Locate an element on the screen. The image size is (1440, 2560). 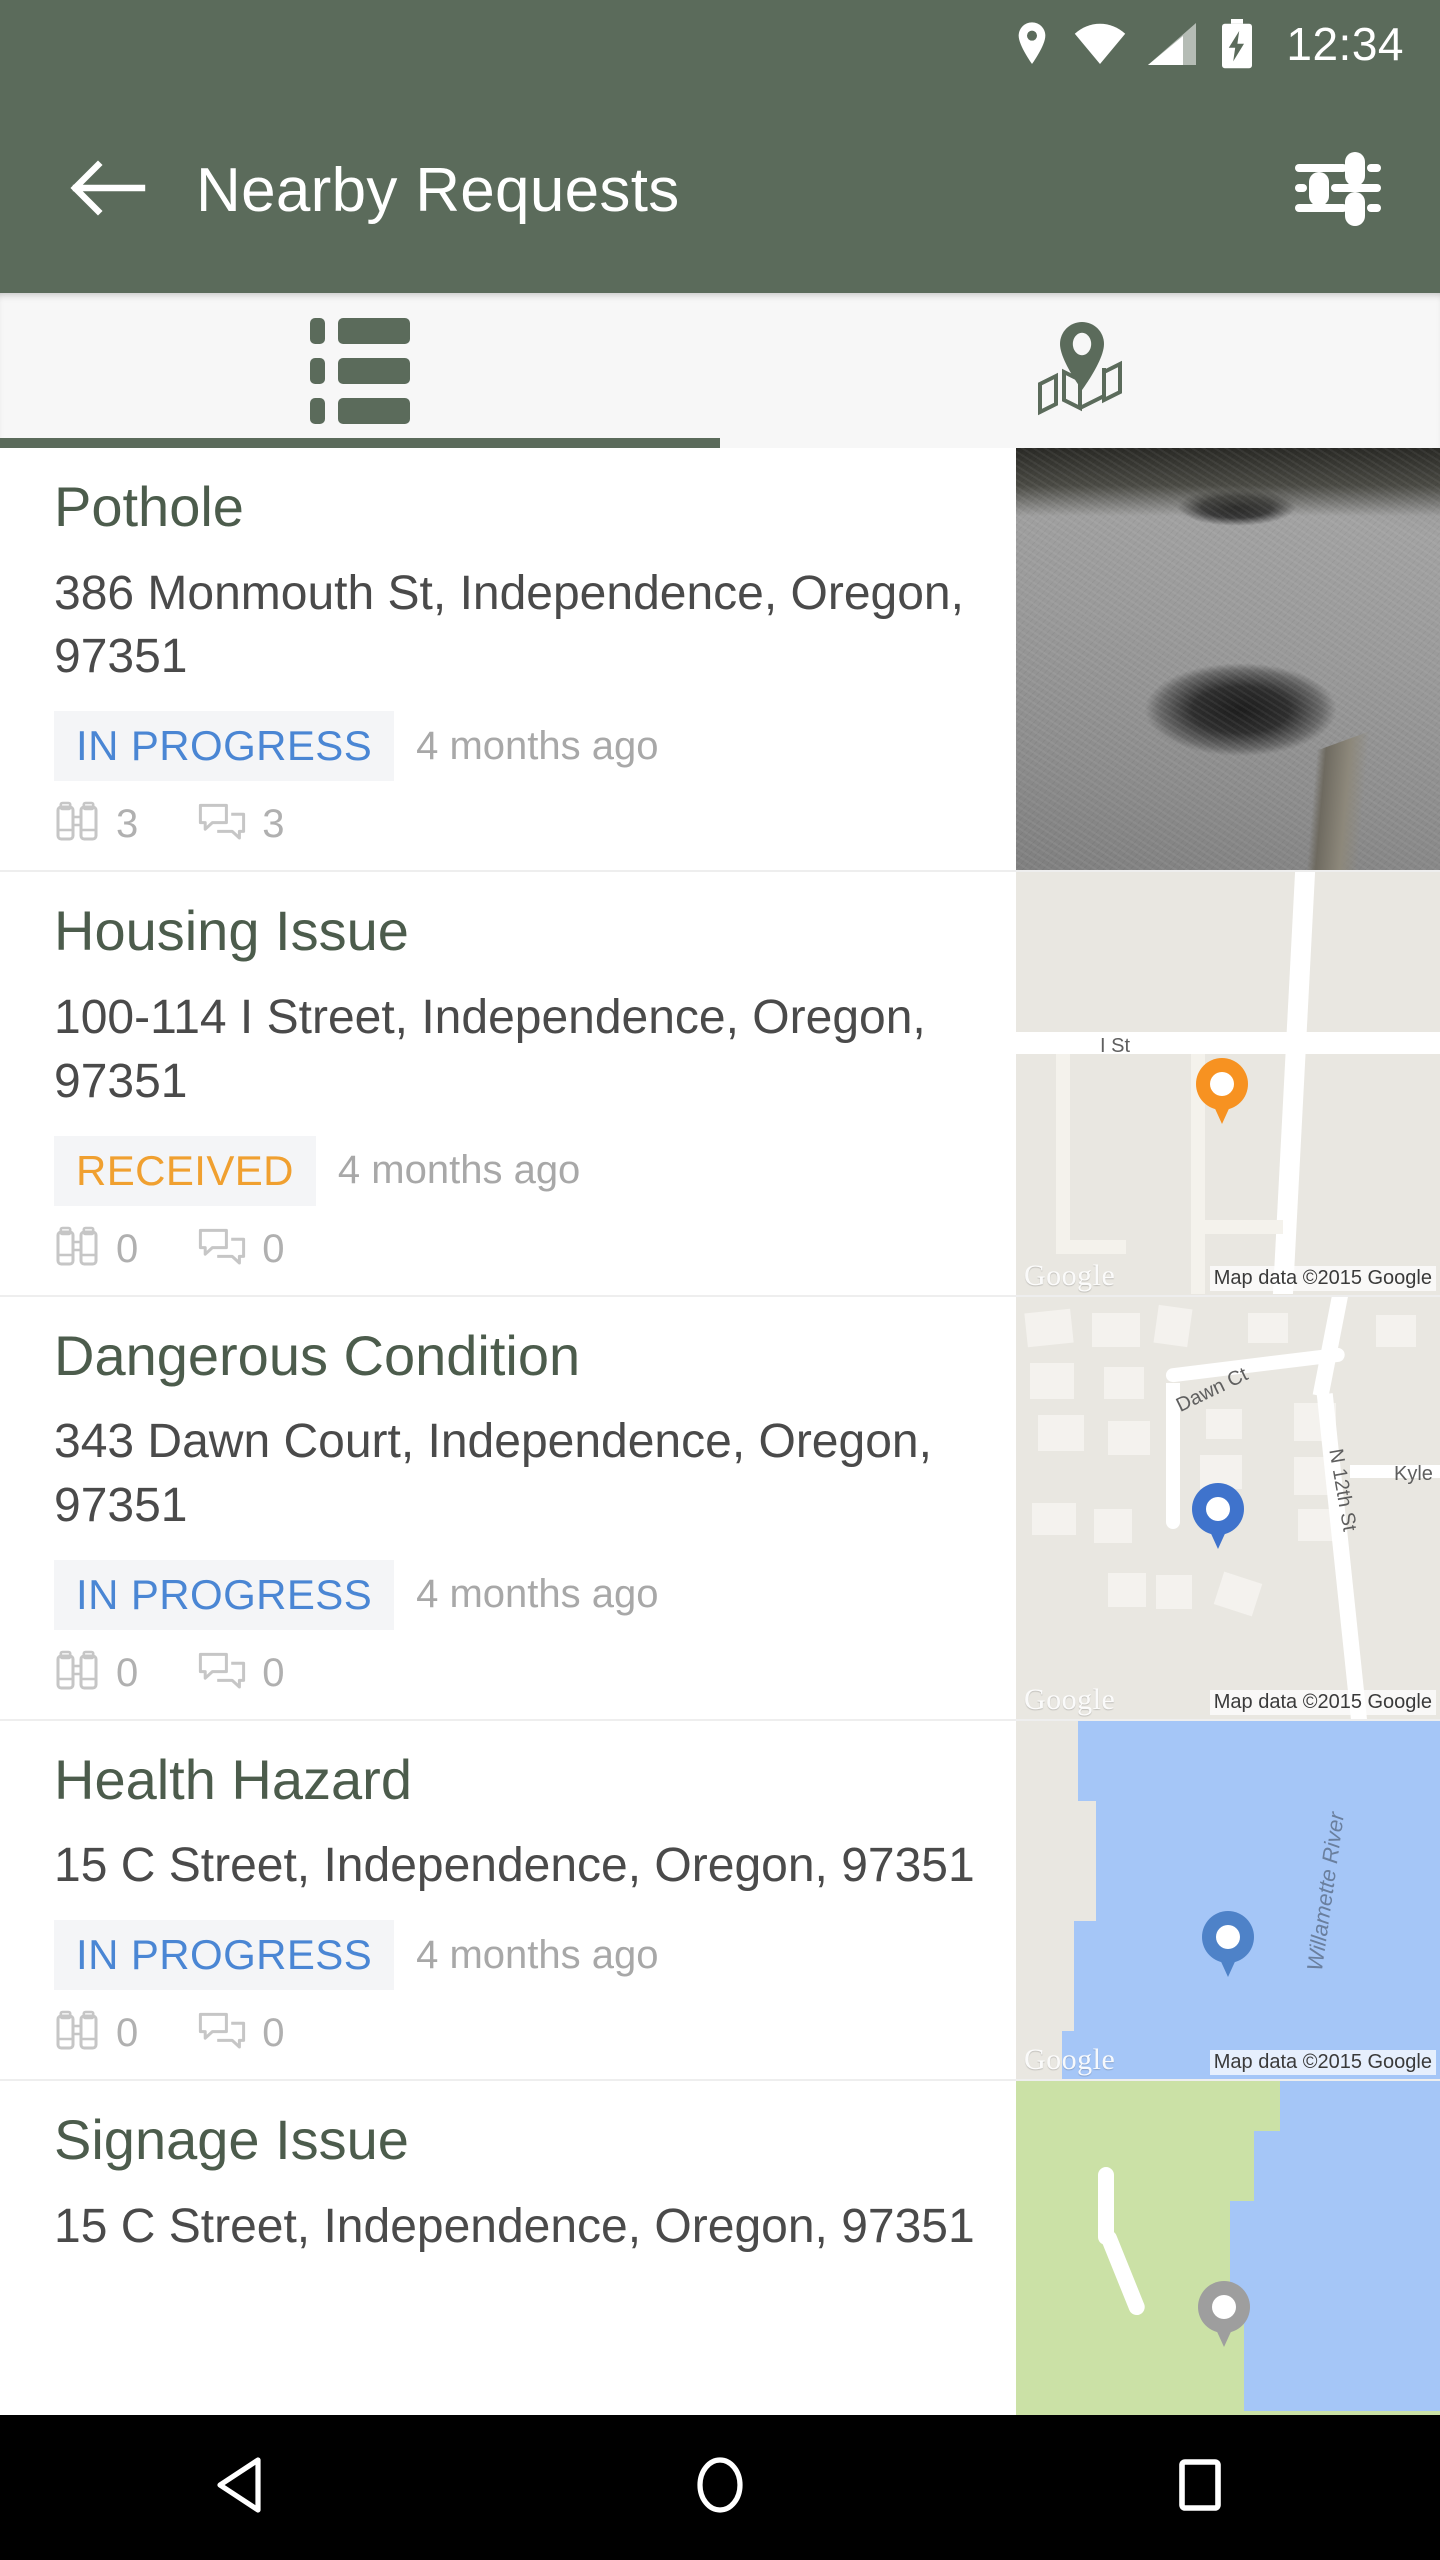
status-badge: RECEIVED is located at coordinates (185, 1170).